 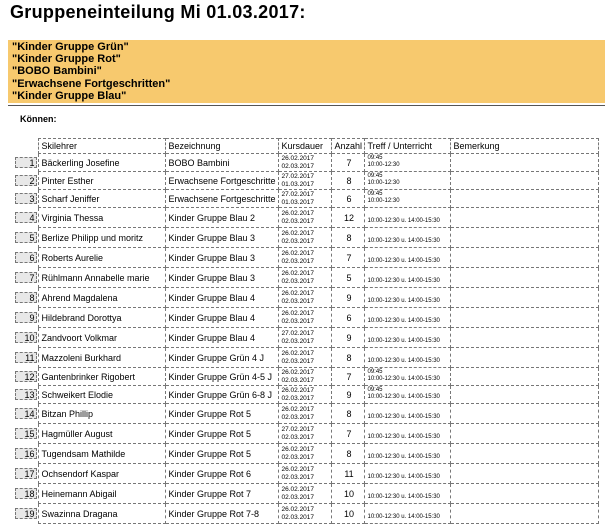 What do you see at coordinates (25, 514) in the screenshot?
I see `row-number-cell: 19` at bounding box center [25, 514].